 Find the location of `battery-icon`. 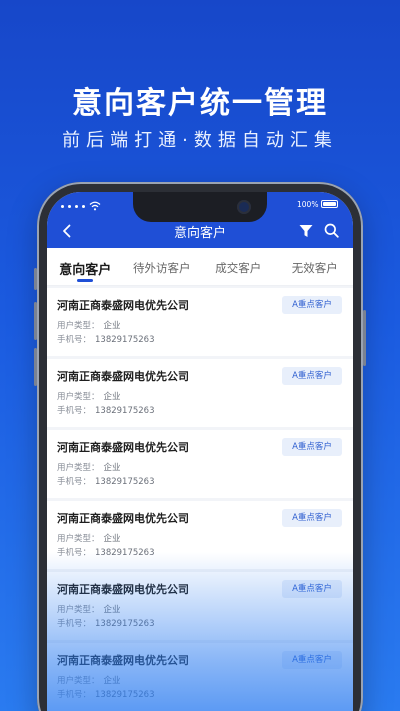

battery-icon is located at coordinates (329, 204).